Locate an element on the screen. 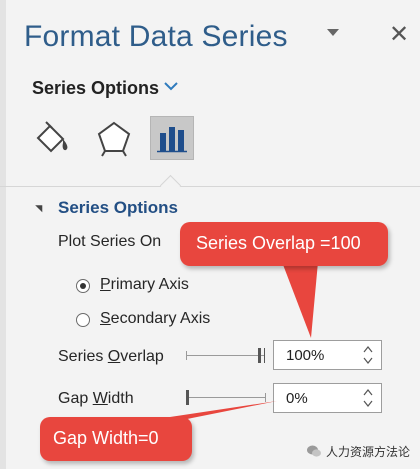 The image size is (420, 469). series-overlap-callout: Series Overlap =100 is located at coordinates (284, 244).